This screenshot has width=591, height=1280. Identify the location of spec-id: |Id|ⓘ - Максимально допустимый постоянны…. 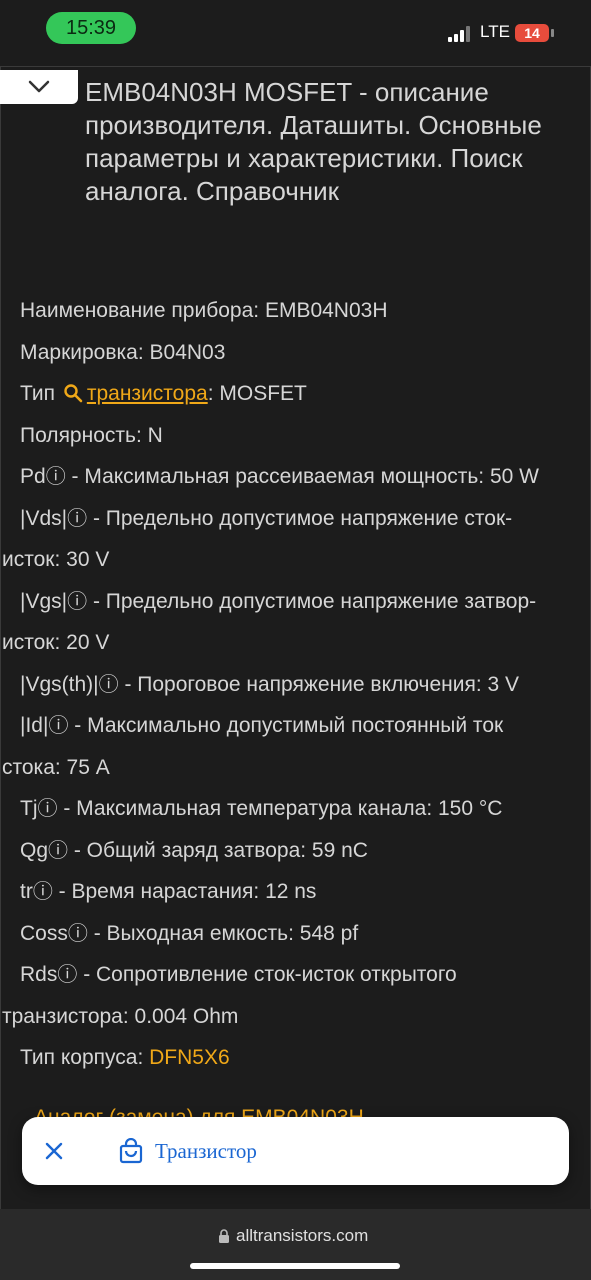
(261, 726).